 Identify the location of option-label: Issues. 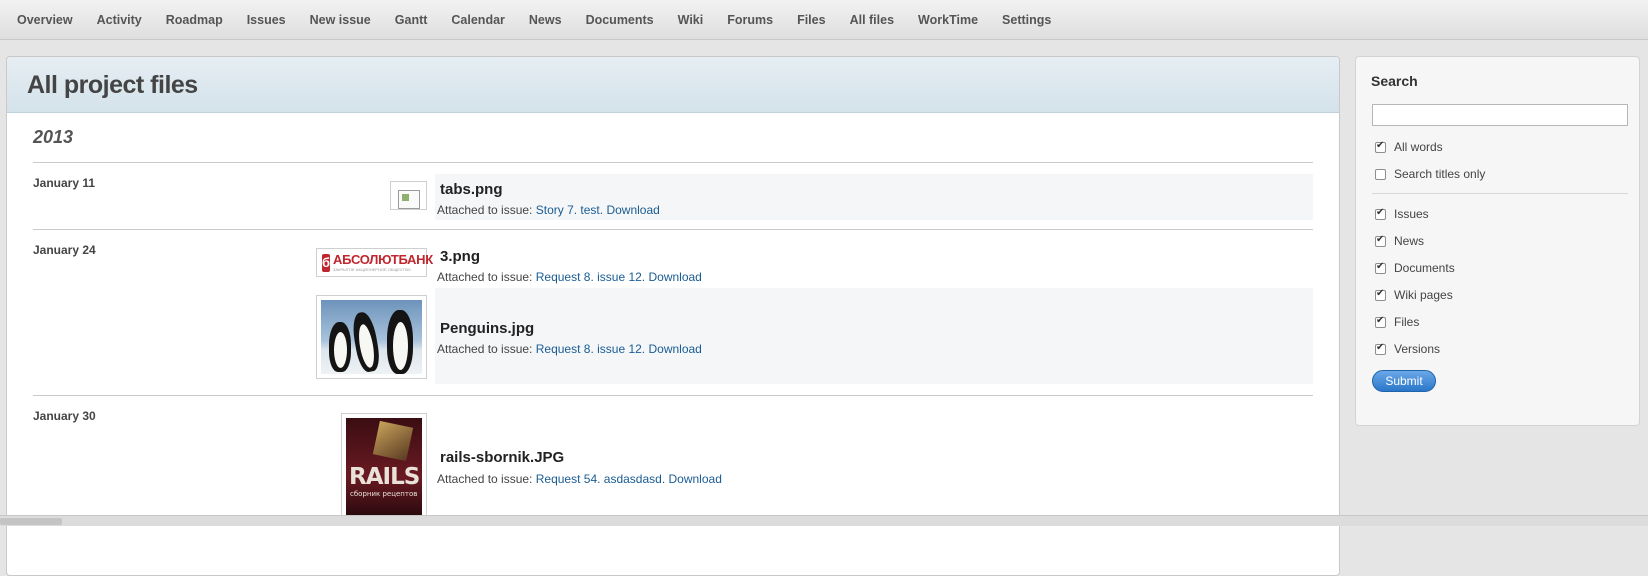
(1411, 214).